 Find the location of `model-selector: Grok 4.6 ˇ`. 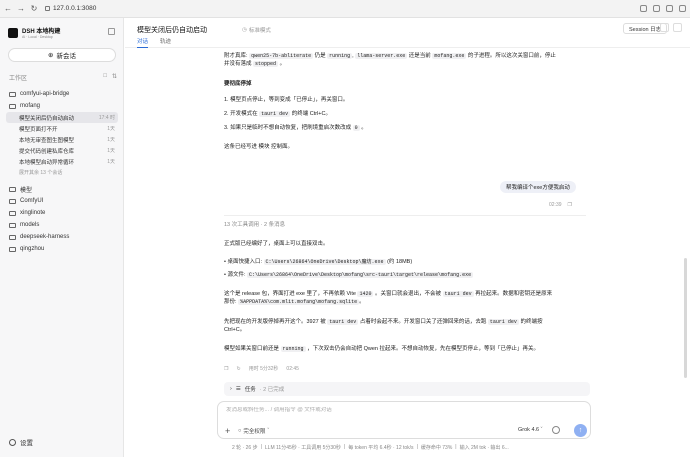

model-selector: Grok 4.6 ˇ is located at coordinates (530, 430).